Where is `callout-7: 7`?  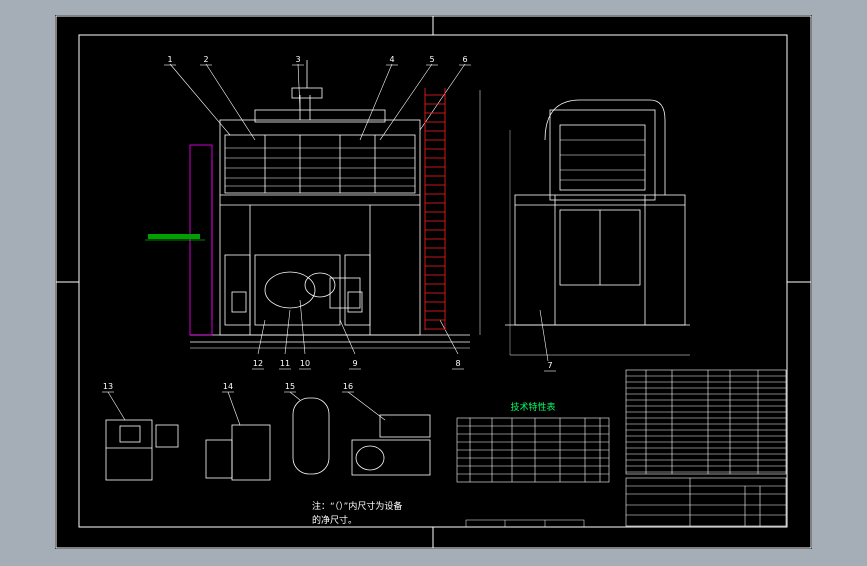 callout-7: 7 is located at coordinates (549, 365).